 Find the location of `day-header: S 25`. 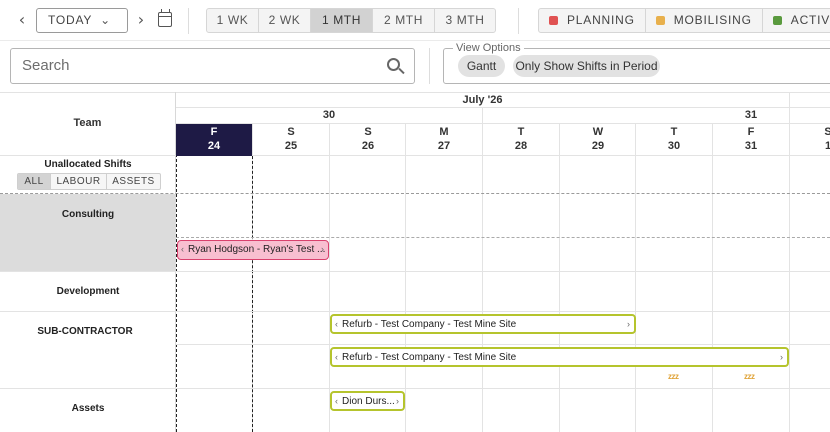

day-header: S 25 is located at coordinates (291, 140).